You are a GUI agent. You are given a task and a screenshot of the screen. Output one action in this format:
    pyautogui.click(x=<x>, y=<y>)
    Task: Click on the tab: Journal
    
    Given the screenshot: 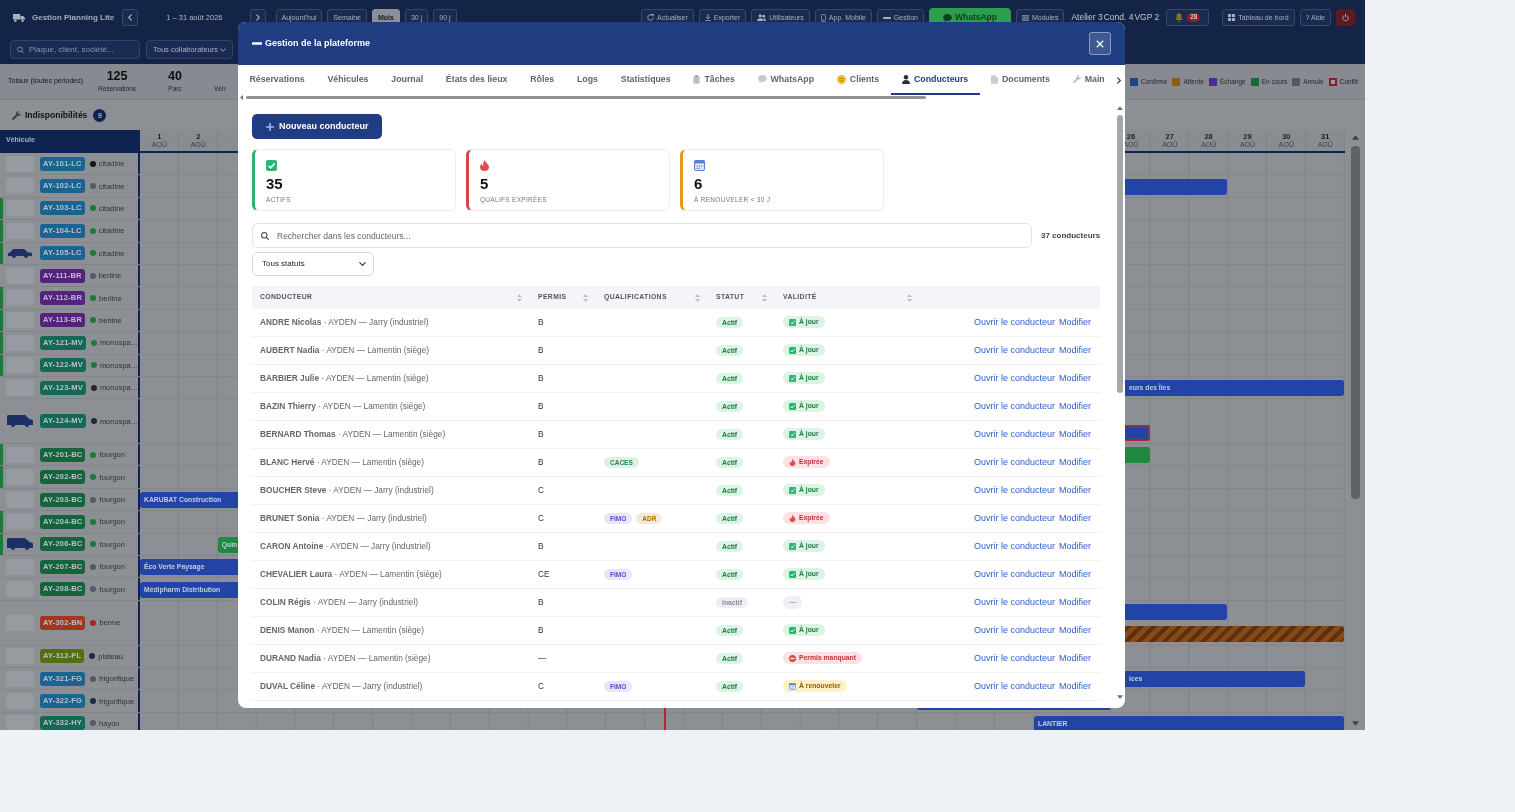 What is the action you would take?
    pyautogui.click(x=407, y=80)
    